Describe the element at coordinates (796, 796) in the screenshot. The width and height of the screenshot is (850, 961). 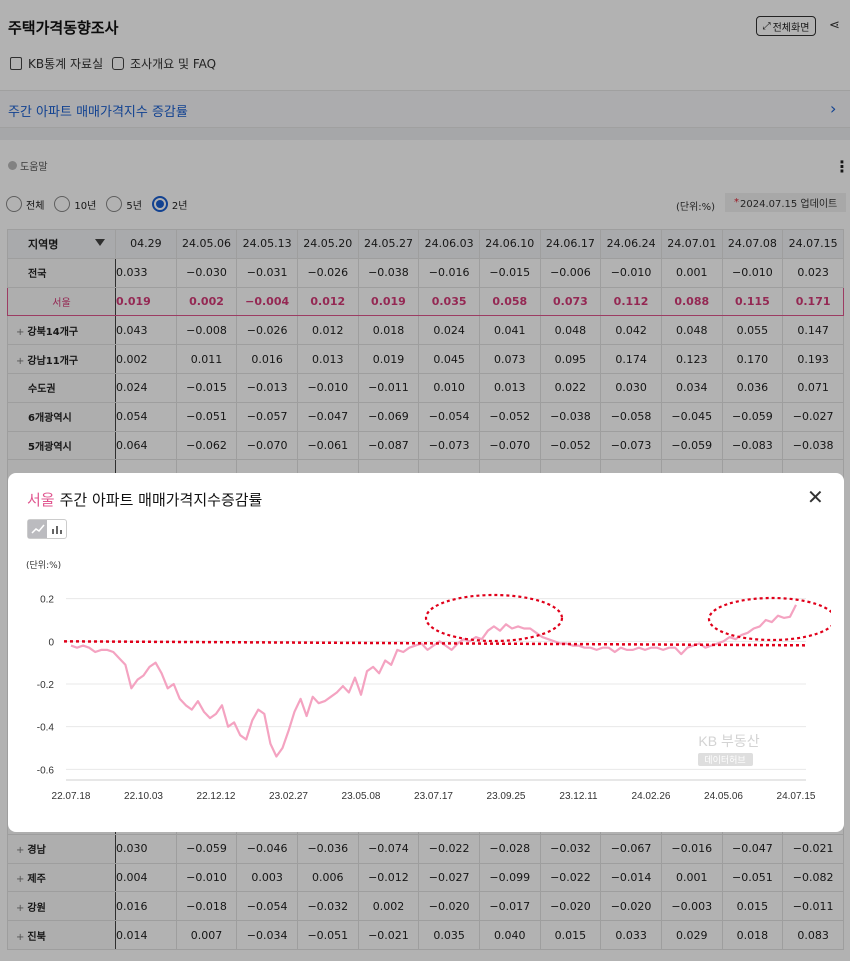
I see `x-tick-label: 24.07.15` at that location.